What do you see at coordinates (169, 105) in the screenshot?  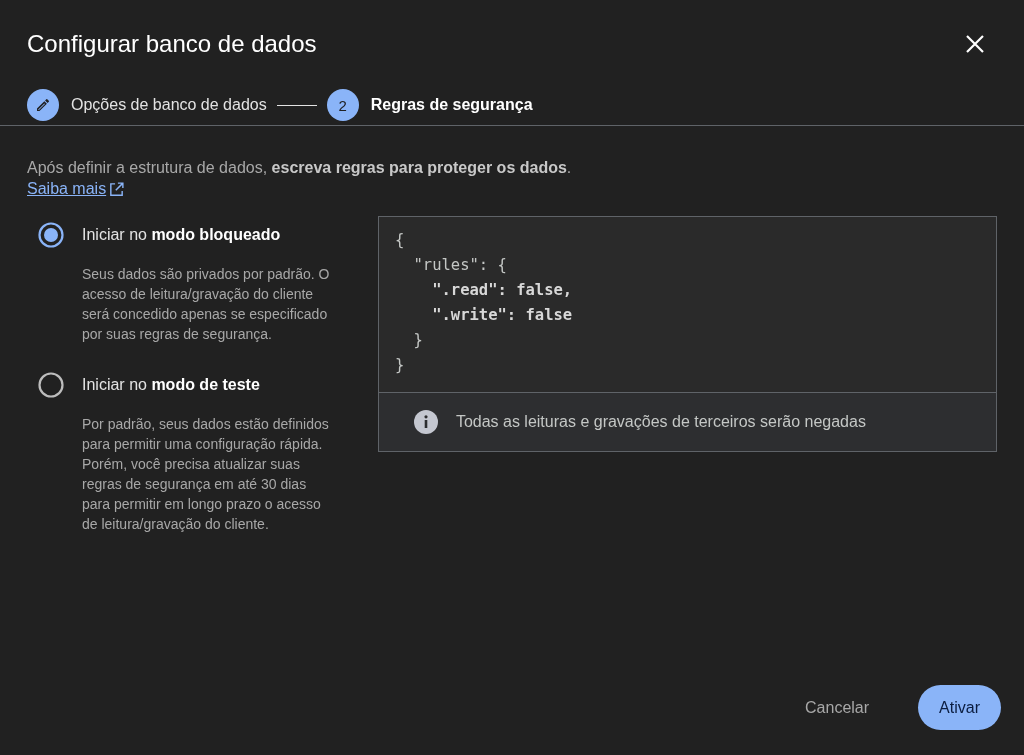 I see `step-label: Opções de banco de dados` at bounding box center [169, 105].